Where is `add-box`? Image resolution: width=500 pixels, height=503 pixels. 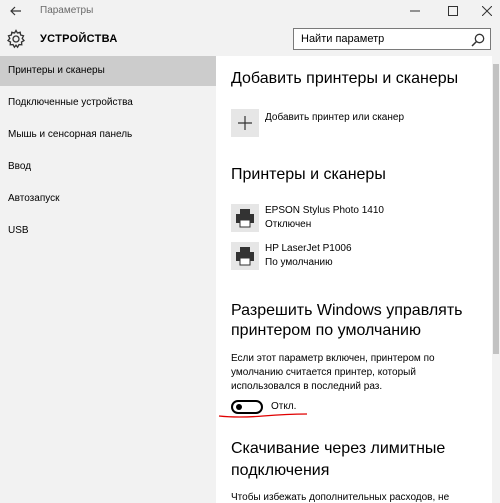
add-box is located at coordinates (245, 123).